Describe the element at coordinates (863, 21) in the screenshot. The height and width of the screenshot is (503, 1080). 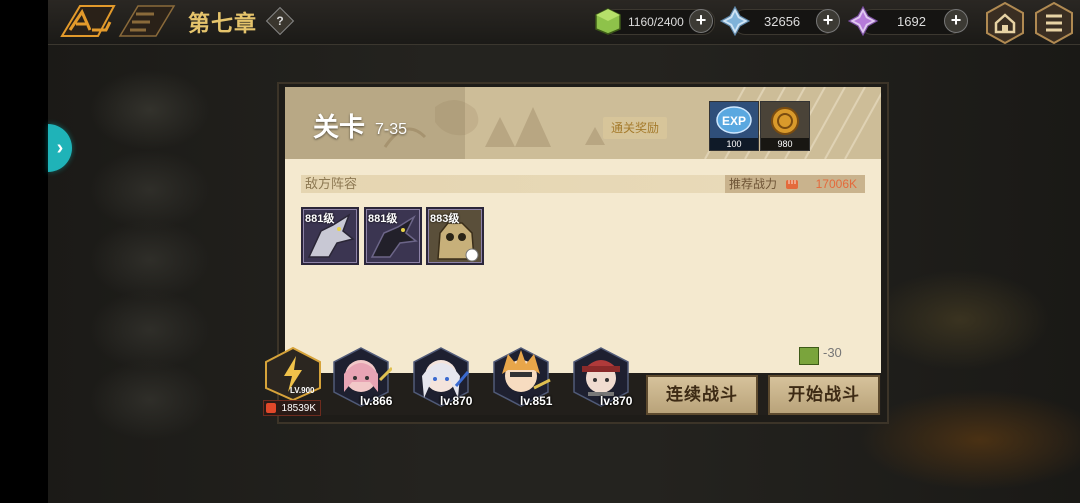
I see `gem-icon` at that location.